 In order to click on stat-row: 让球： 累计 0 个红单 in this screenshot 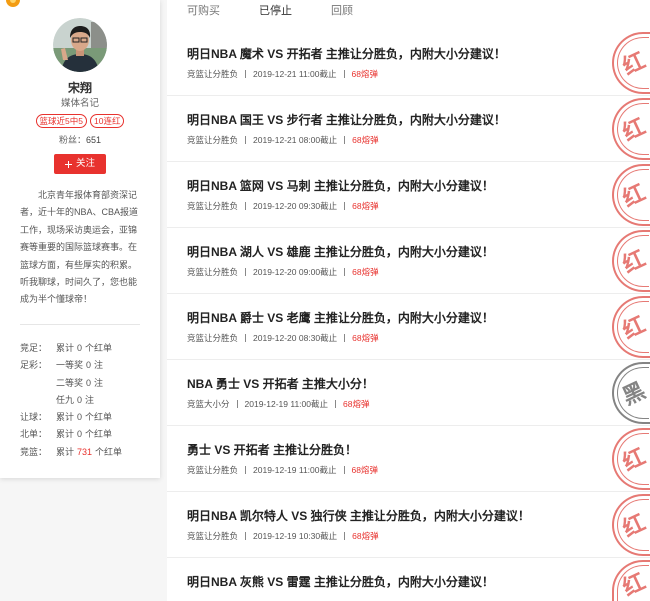, I will do `click(71, 417)`.